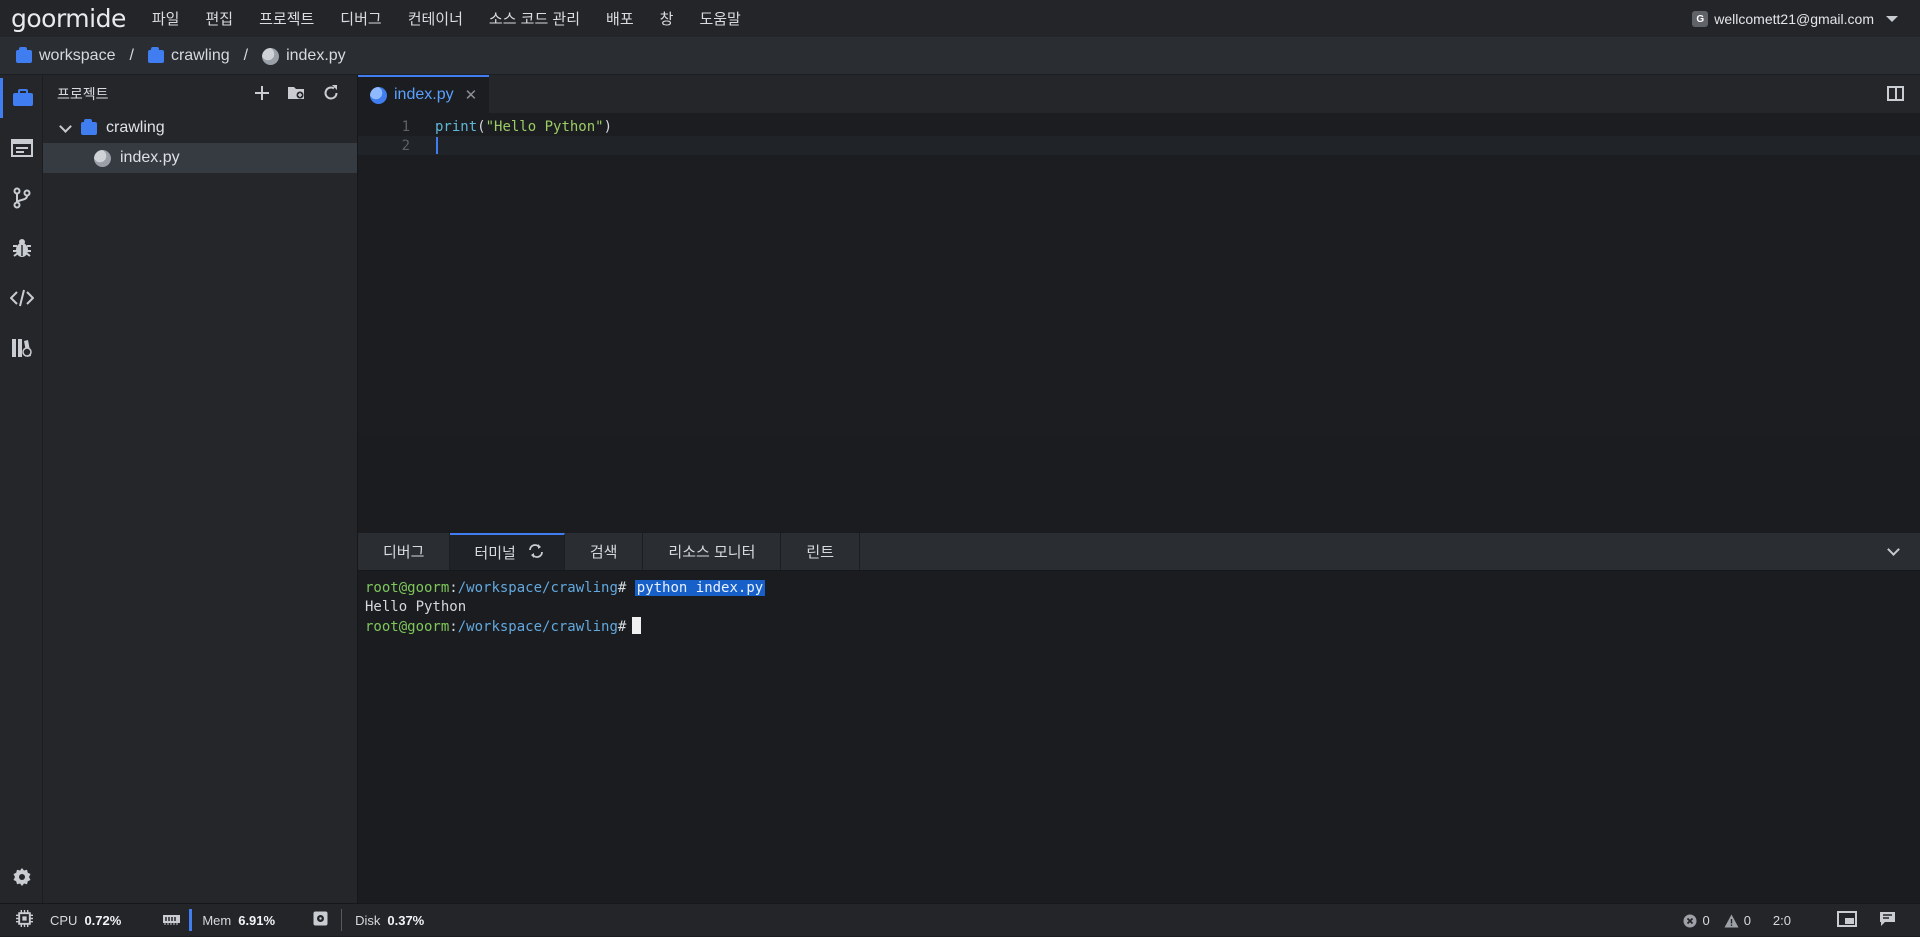 The height and width of the screenshot is (937, 1920). I want to click on mem-status: Mem 6.91%, so click(219, 920).